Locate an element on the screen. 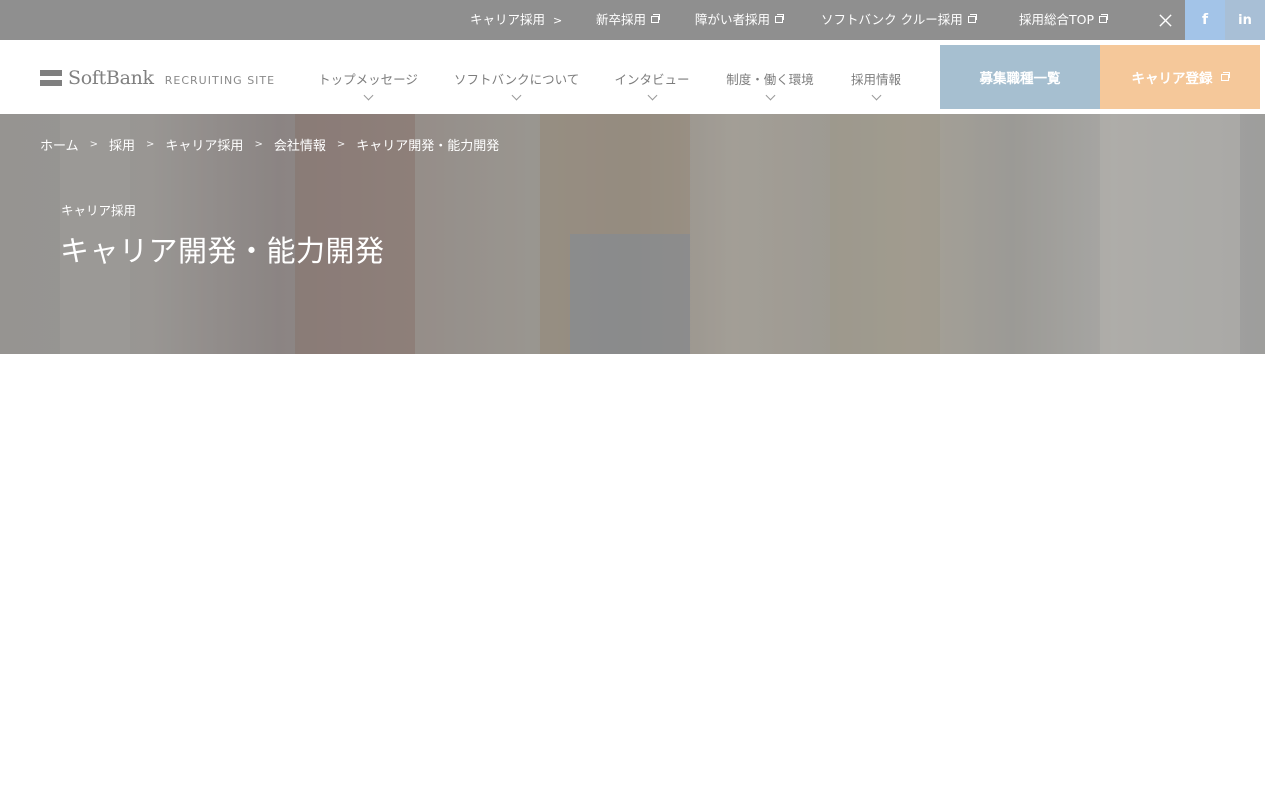 This screenshot has width=1280, height=800. nav-about-softbank: ソフトバンクについて is located at coordinates (516, 77).